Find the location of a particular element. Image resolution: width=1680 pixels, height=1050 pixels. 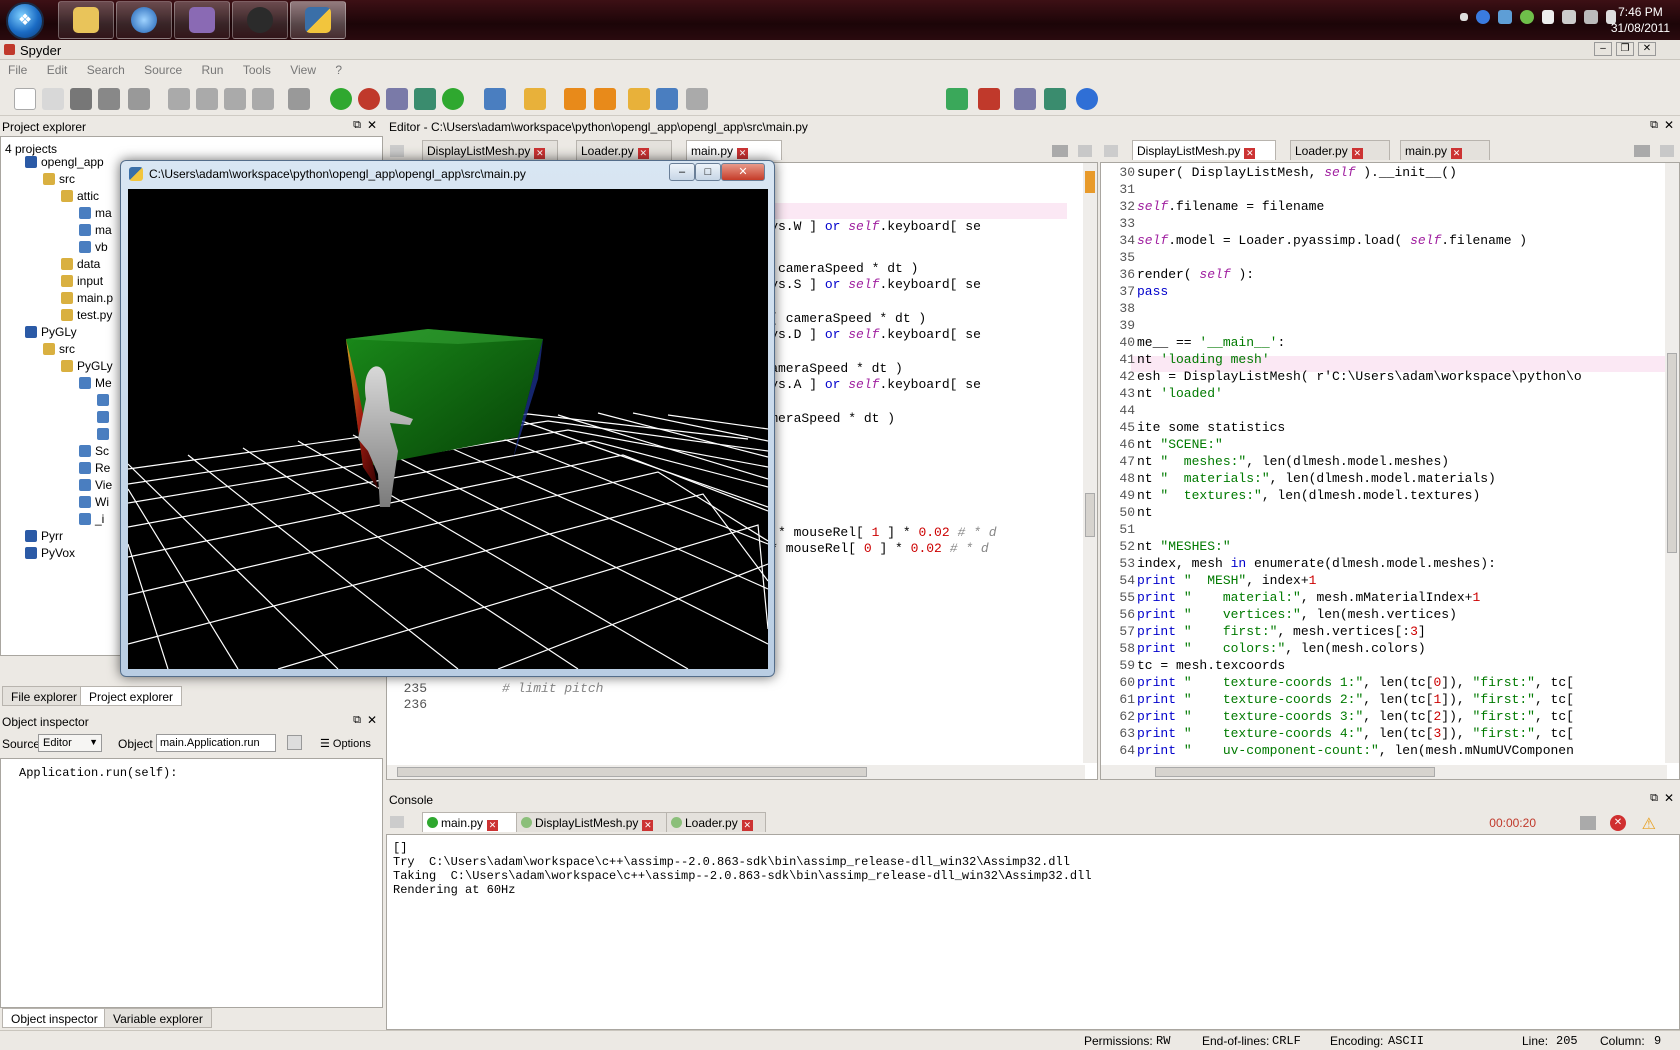

menu-file: File is located at coordinates (17, 68).